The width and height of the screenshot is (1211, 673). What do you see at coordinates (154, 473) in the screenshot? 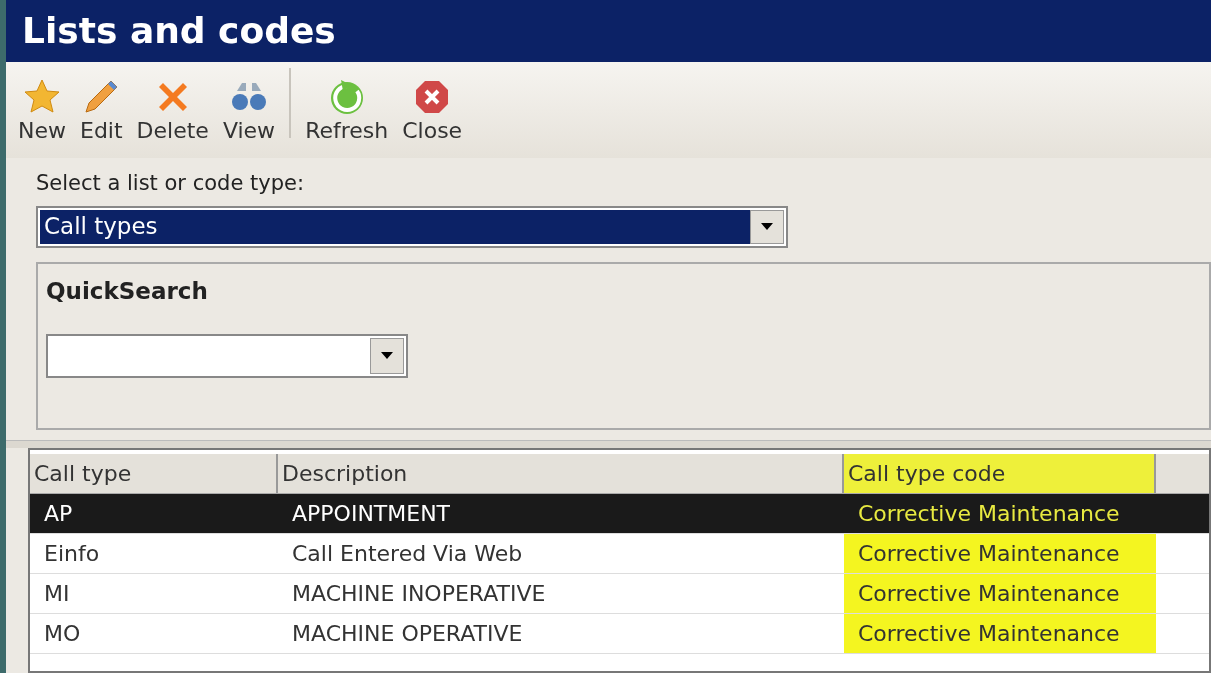
I see `column-header: Call type` at bounding box center [154, 473].